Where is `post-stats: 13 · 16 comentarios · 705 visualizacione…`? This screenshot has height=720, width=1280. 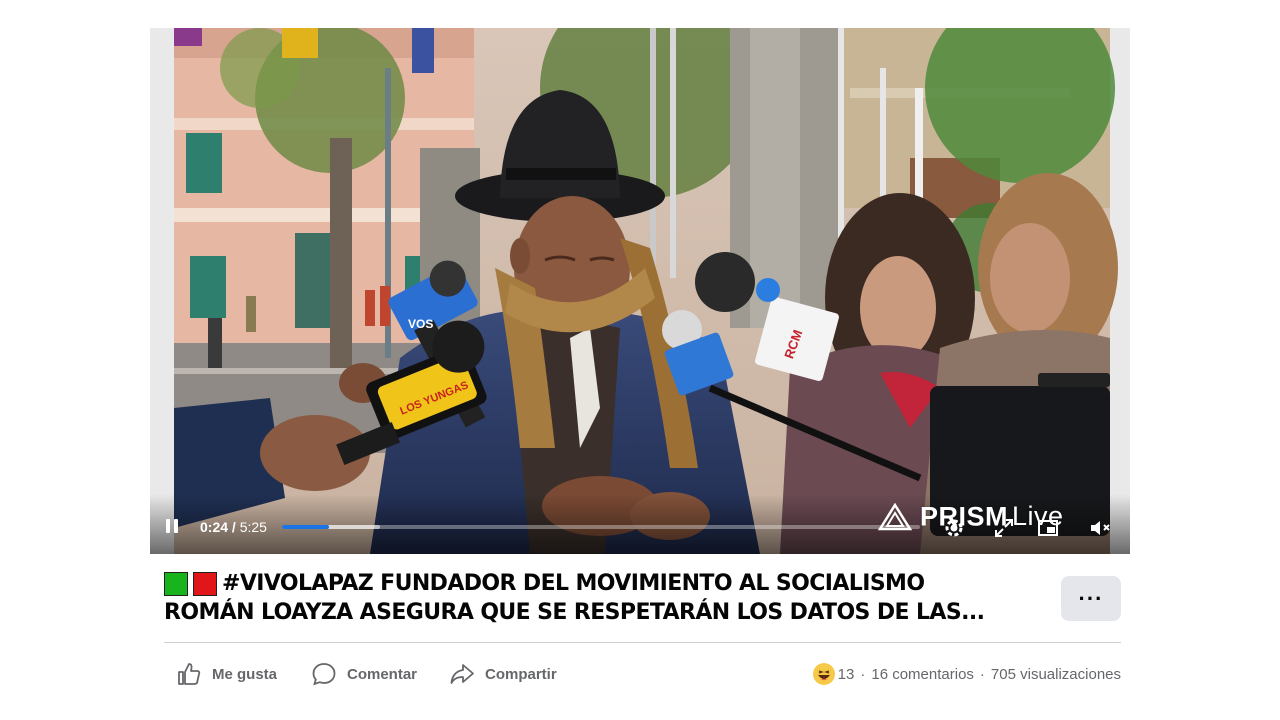 post-stats: 13 · 16 comentarios · 705 visualizacione… is located at coordinates (966, 674).